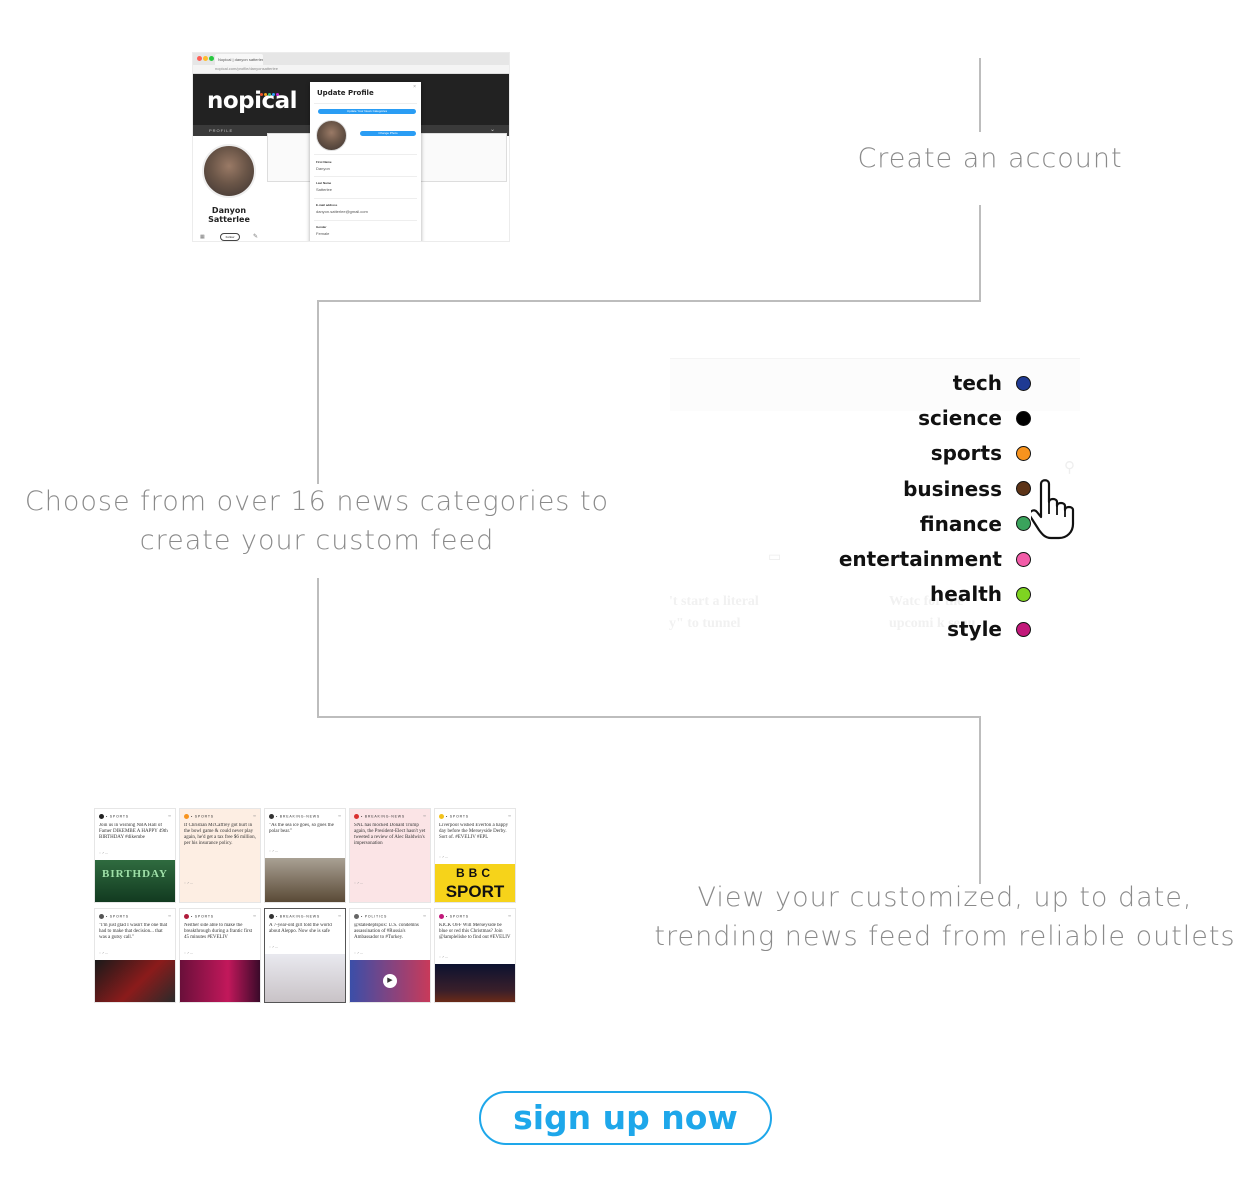 The width and height of the screenshot is (1248, 1200). What do you see at coordinates (388, 133) in the screenshot?
I see `change-photo-button: Change Photo` at bounding box center [388, 133].